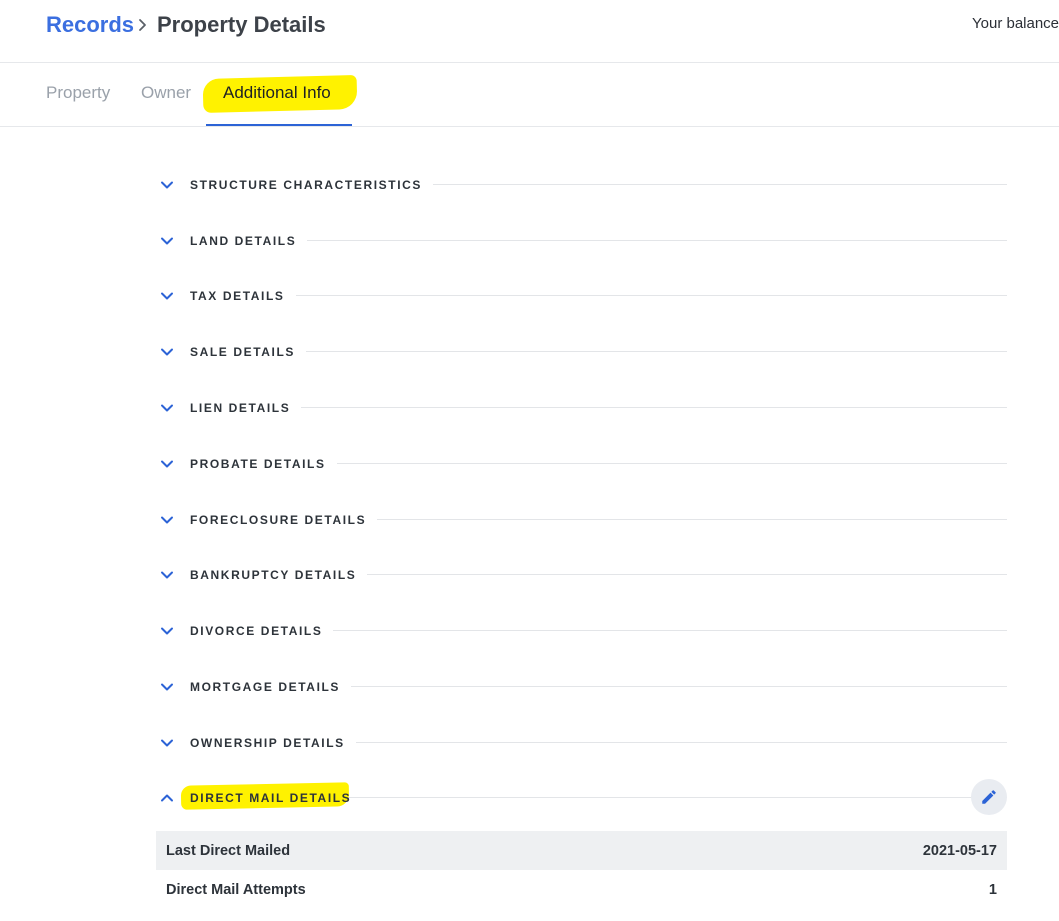  Describe the element at coordinates (167, 798) in the screenshot. I see `chevron-up-icon` at that location.